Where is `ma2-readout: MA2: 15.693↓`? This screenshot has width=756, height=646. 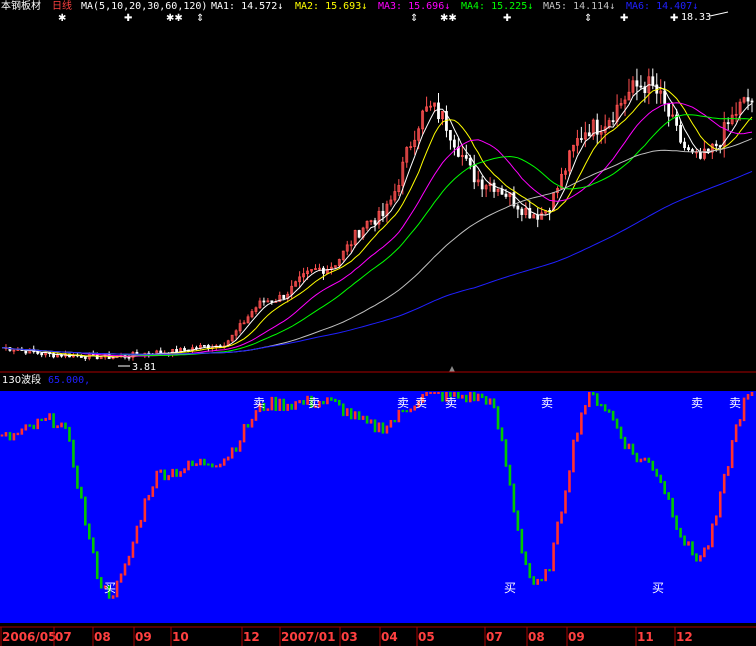 ma2-readout: MA2: 15.693↓ is located at coordinates (331, 6).